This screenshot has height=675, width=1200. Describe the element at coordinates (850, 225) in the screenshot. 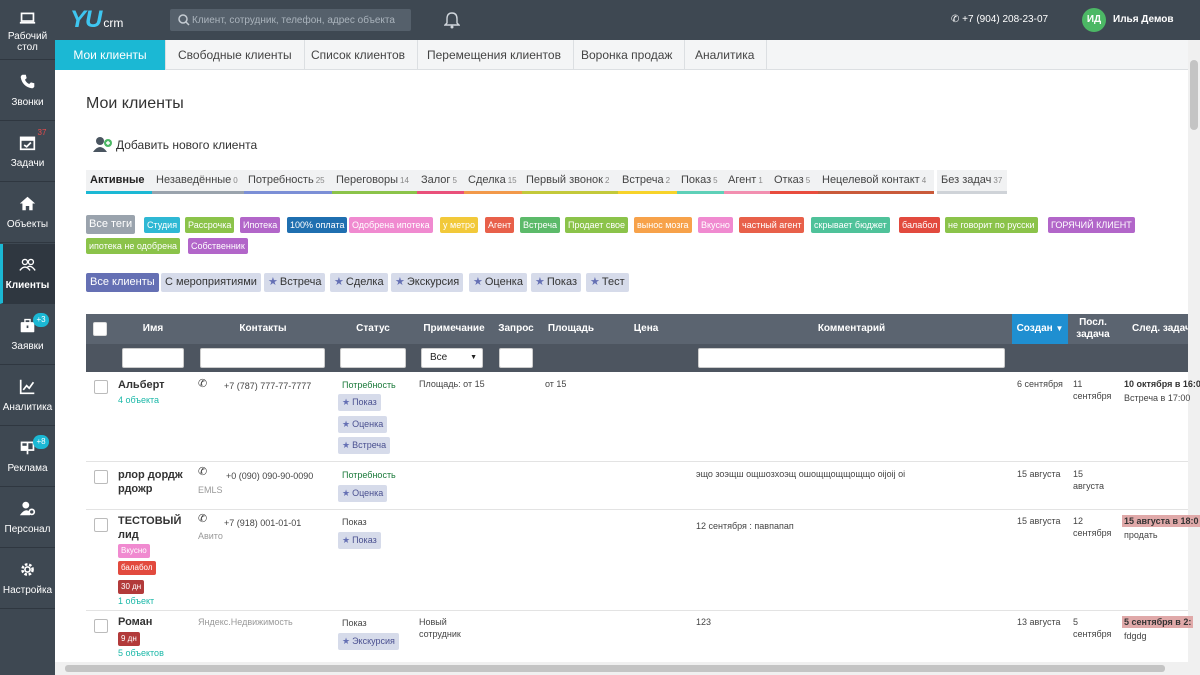

I see `tag-chip: скрывает бюджет` at that location.